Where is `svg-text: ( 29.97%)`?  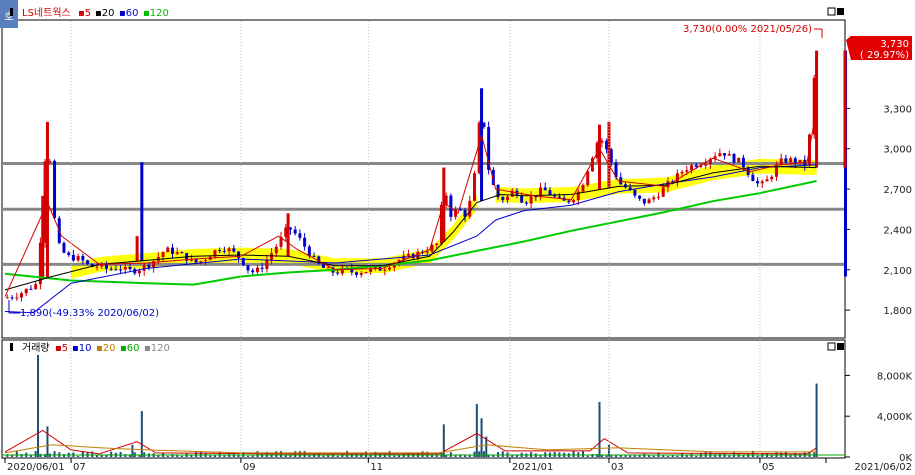
svg-text: ( 29.97%) is located at coordinates (884, 55).